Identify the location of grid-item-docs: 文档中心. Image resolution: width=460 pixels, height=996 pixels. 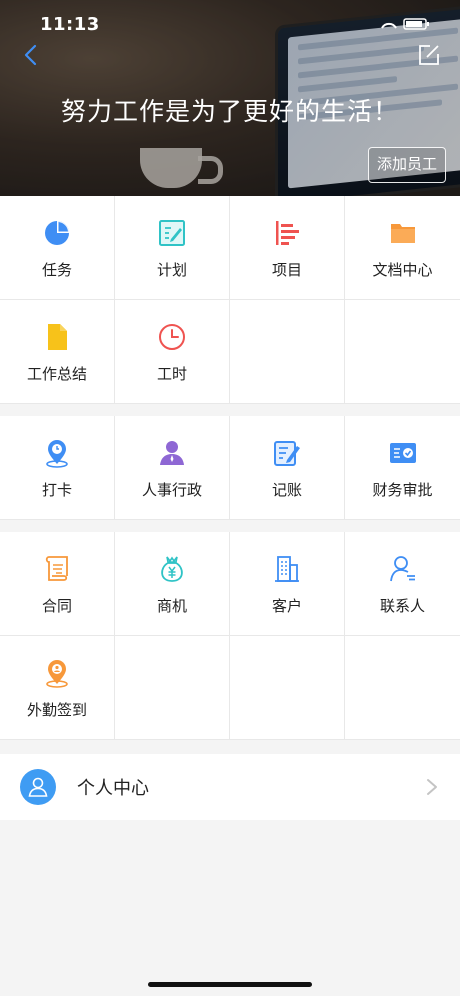
(402, 248).